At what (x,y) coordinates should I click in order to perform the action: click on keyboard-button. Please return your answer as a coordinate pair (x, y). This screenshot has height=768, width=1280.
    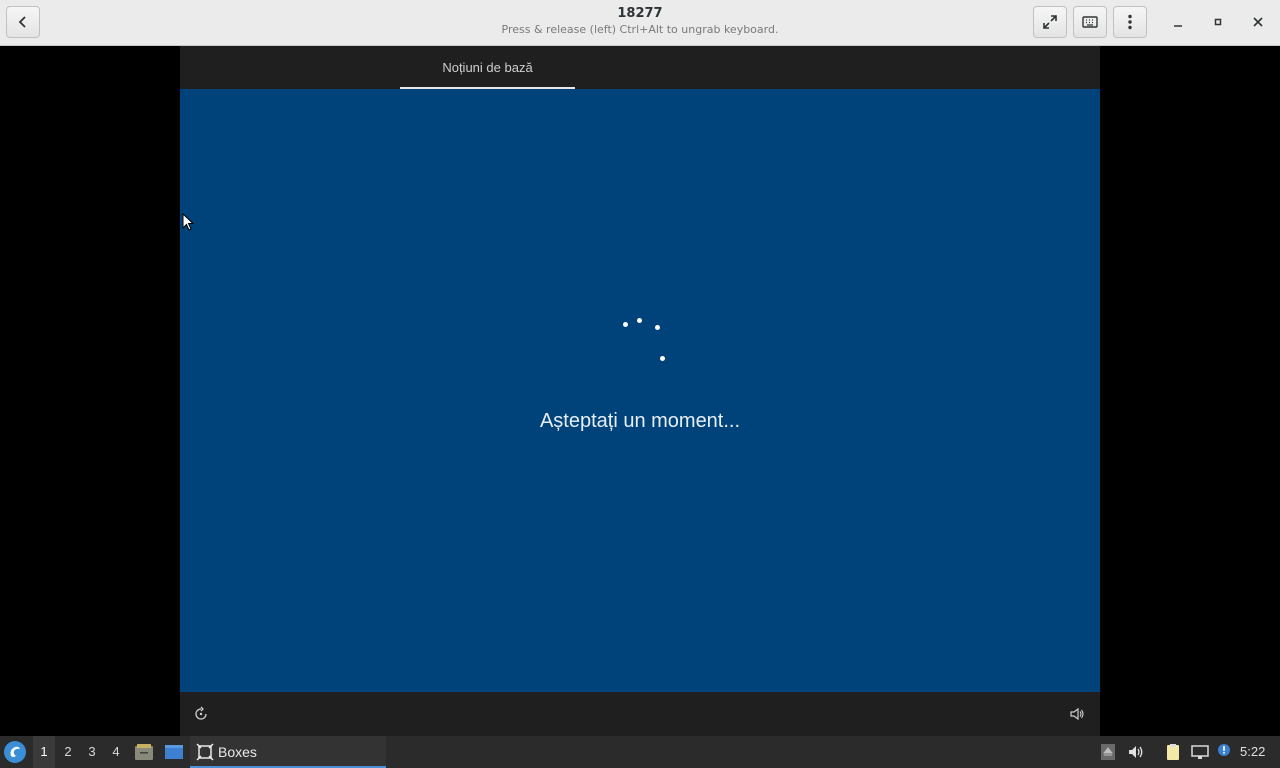
    Looking at the image, I should click on (1090, 22).